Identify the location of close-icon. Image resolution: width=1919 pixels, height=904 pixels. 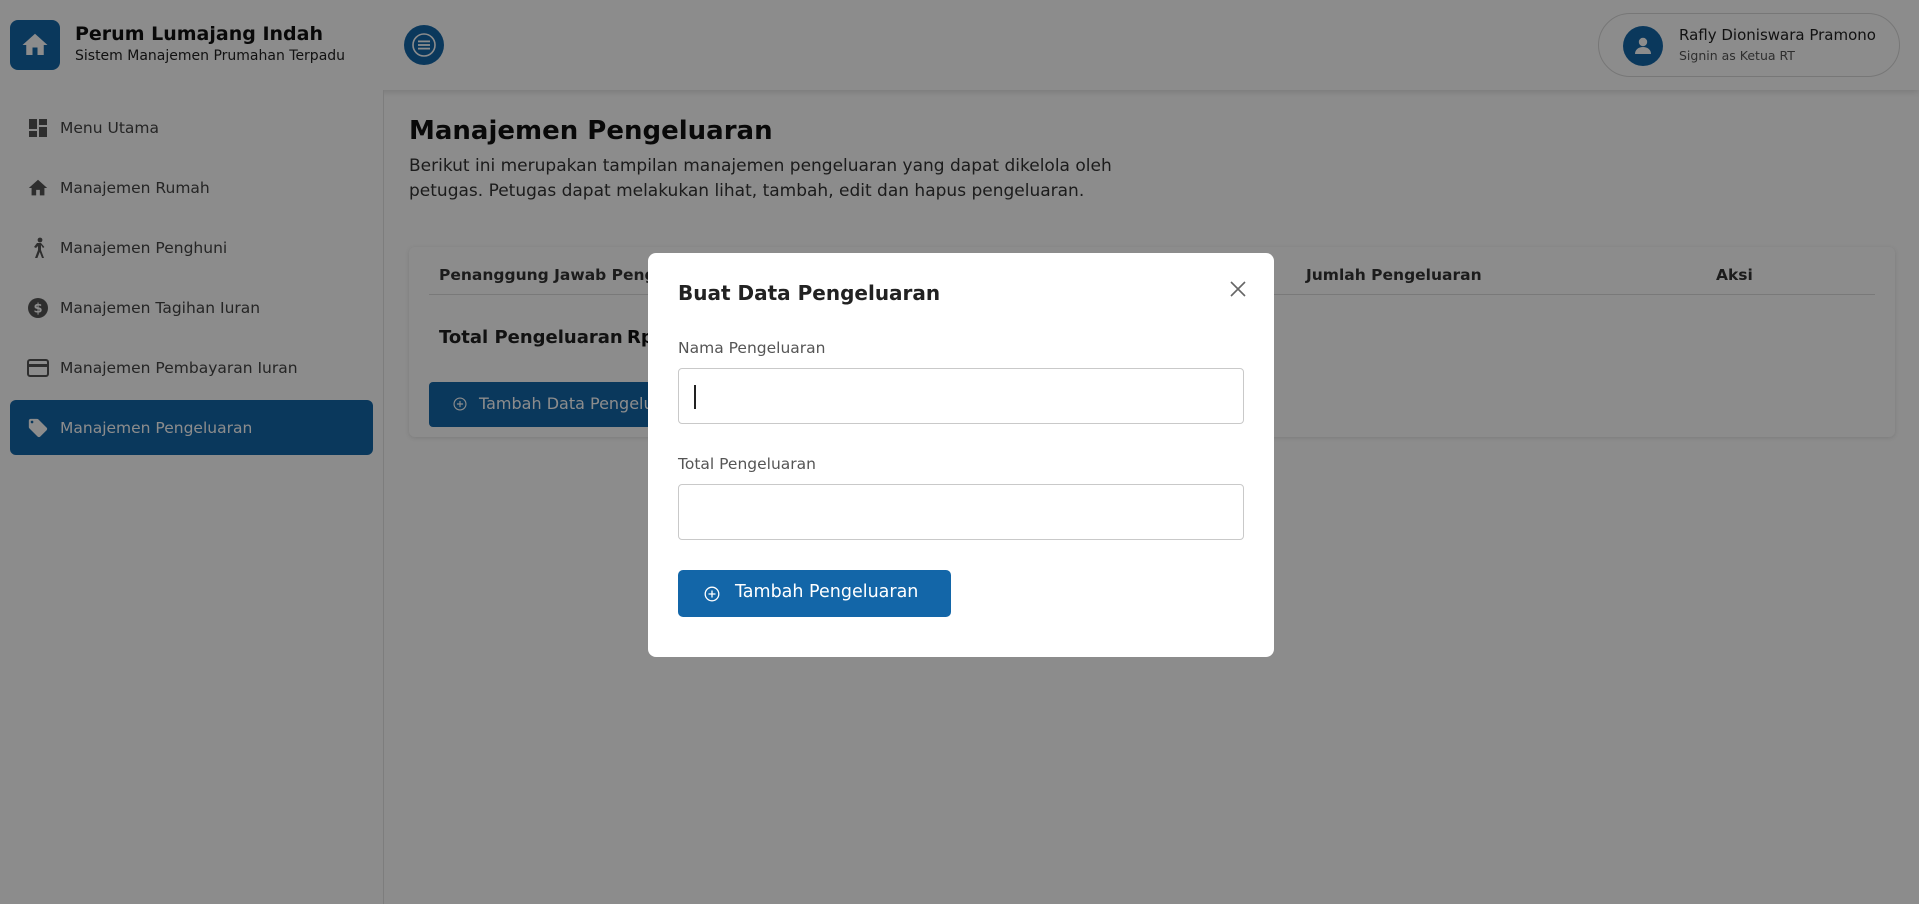
(1238, 289).